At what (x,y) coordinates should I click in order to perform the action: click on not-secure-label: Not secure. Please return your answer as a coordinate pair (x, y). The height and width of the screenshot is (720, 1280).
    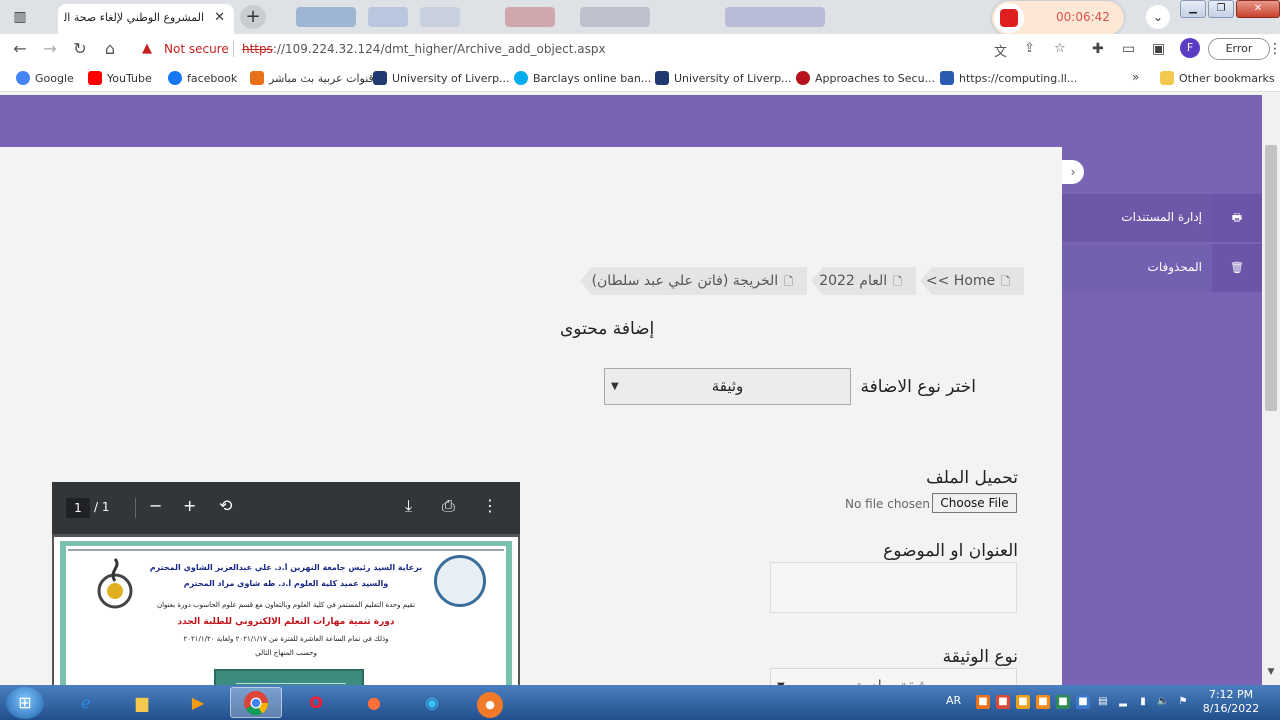
    Looking at the image, I should click on (196, 49).